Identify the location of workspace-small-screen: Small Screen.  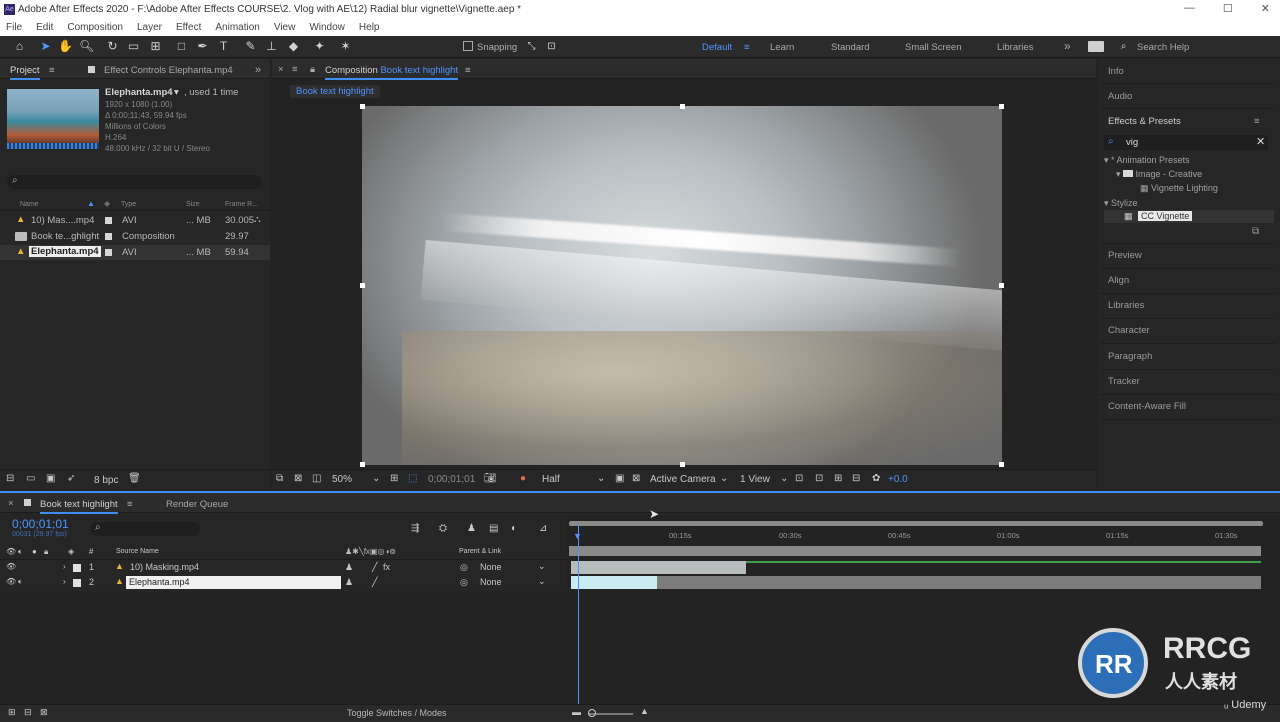
(933, 47).